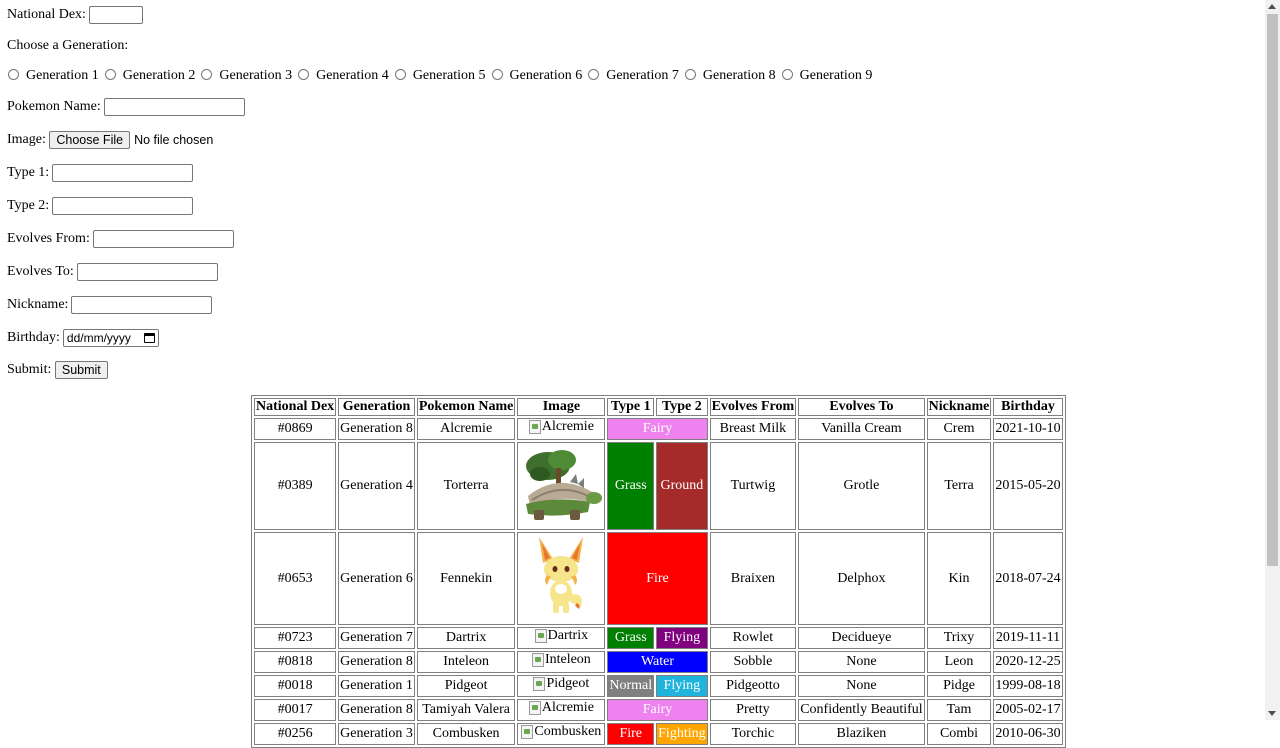 The width and height of the screenshot is (1280, 748). I want to click on type1-cell: Water, so click(657, 662).